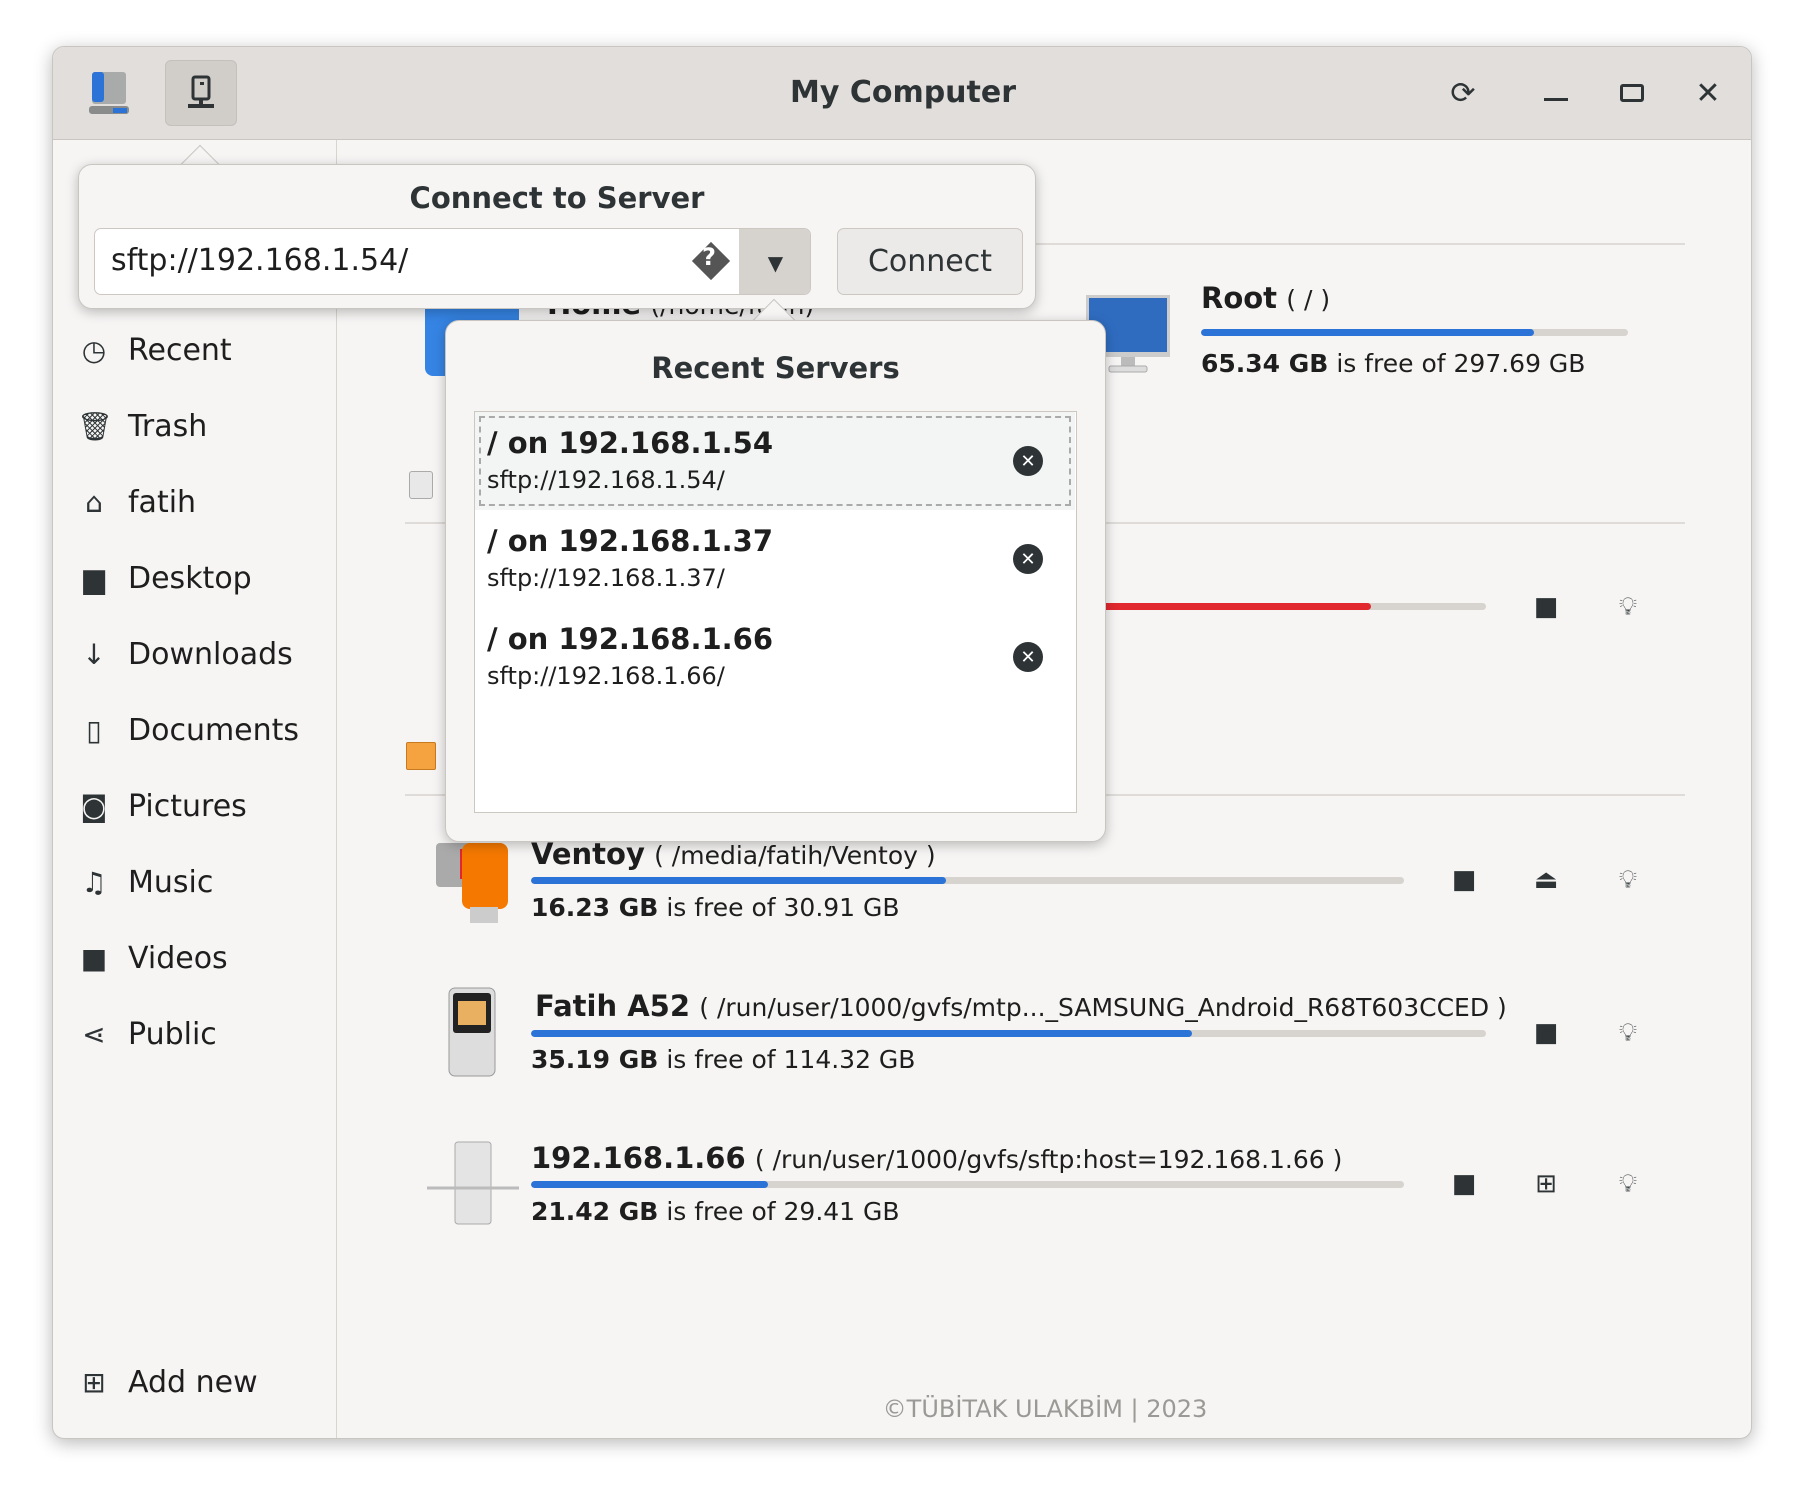 This screenshot has width=1804, height=1498. Describe the element at coordinates (94, 502) in the screenshot. I see `home-icon: ⌂` at that location.